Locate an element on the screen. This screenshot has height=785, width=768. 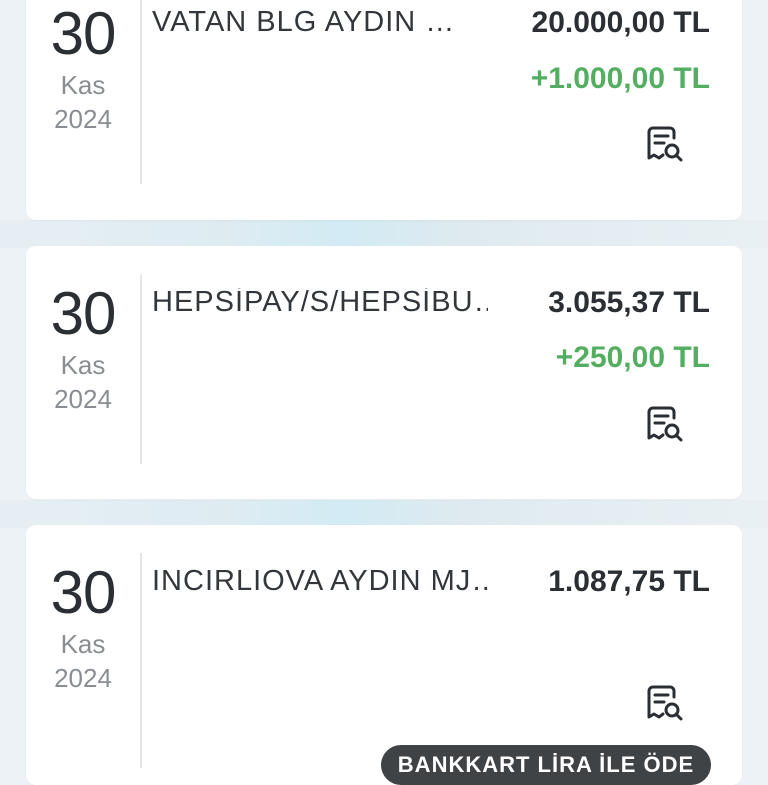
transaction-amount: 1.087,75 TL is located at coordinates (629, 581).